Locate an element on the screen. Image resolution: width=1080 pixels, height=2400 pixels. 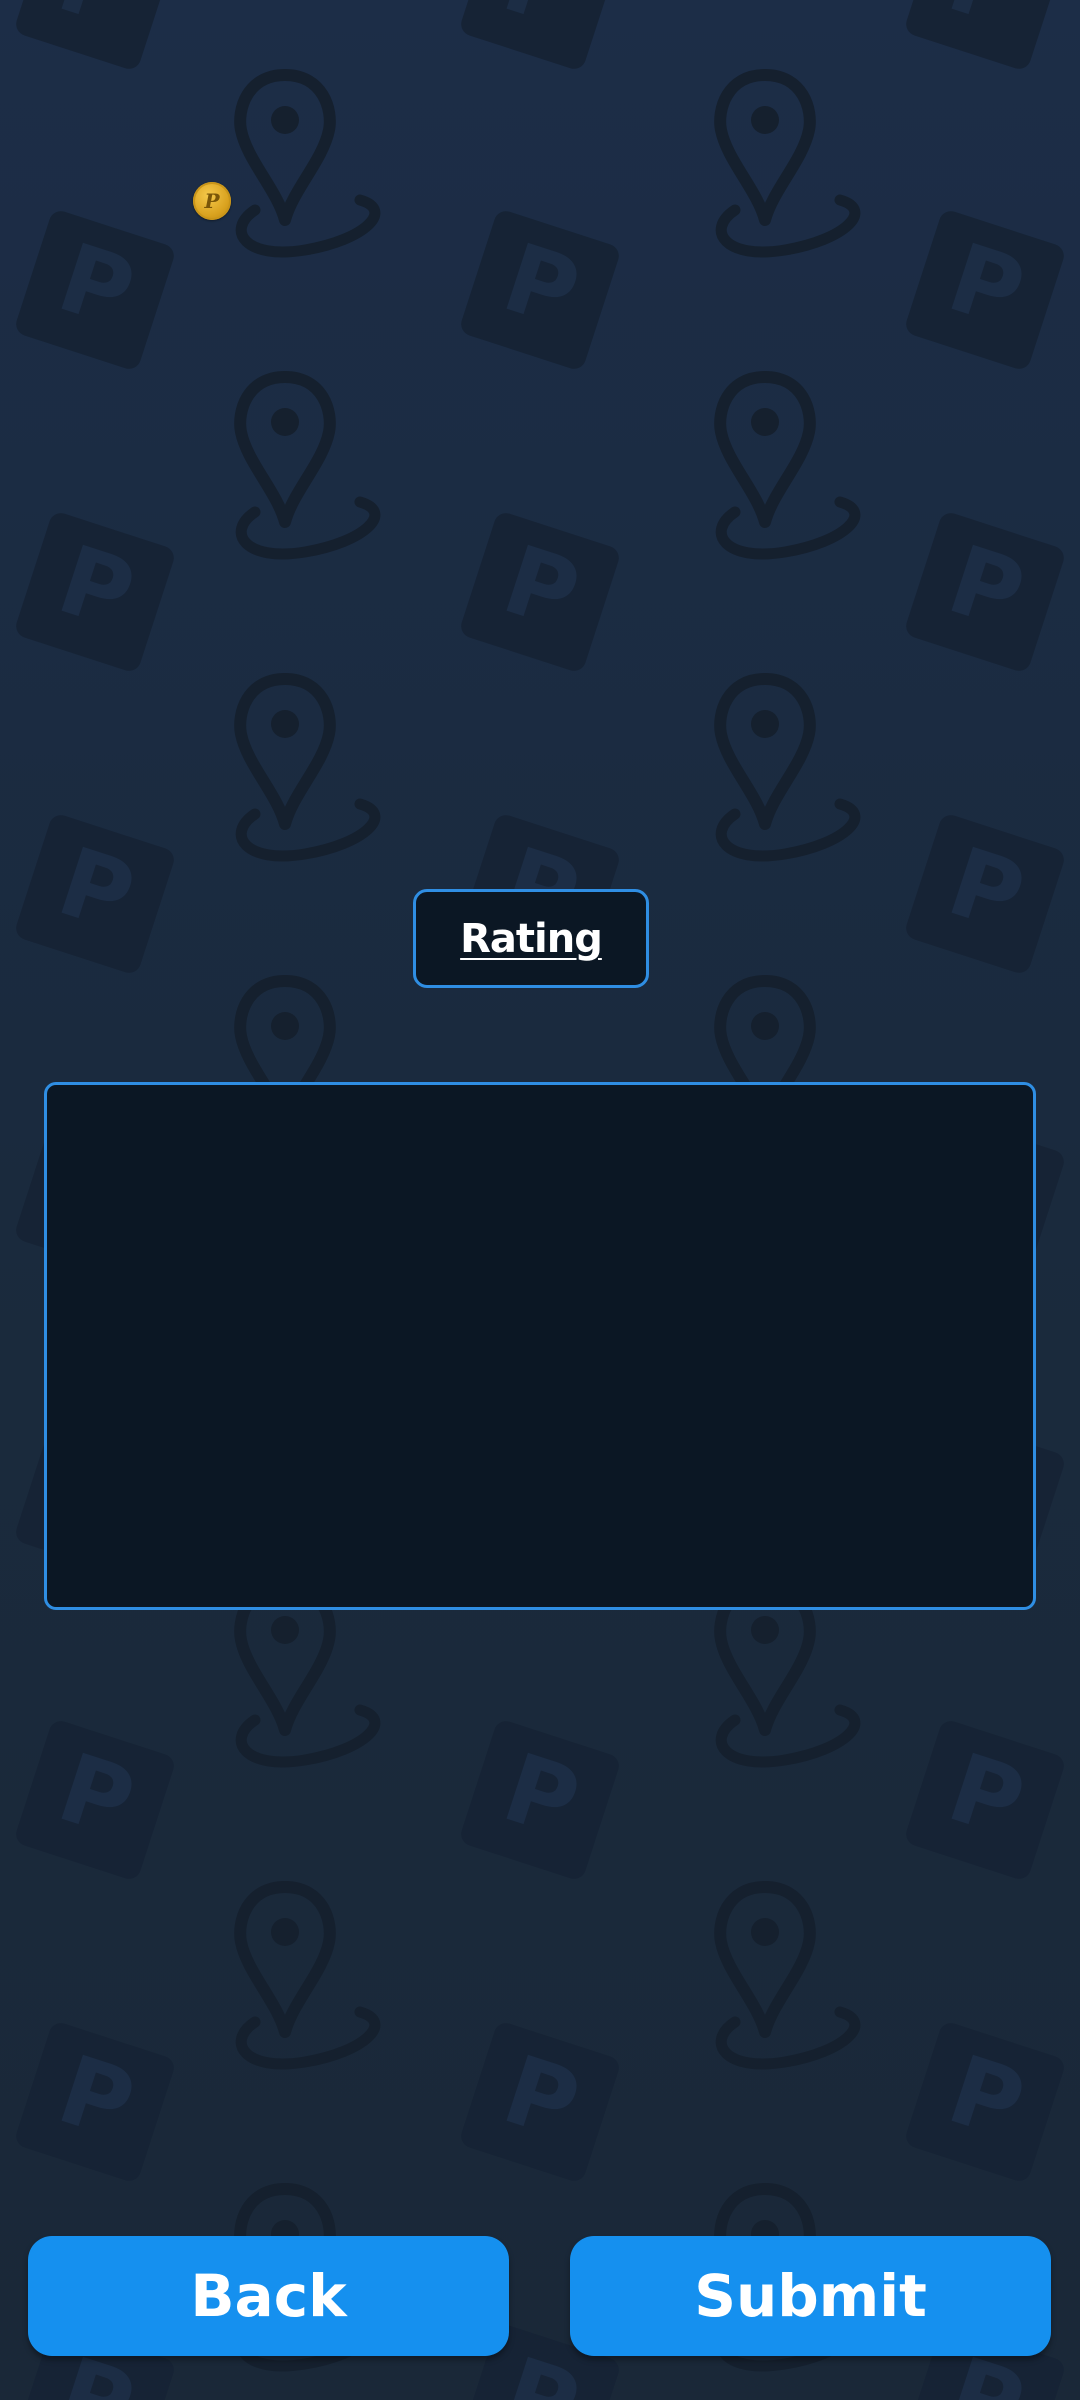
back-button-label: Back is located at coordinates (268, 2296).